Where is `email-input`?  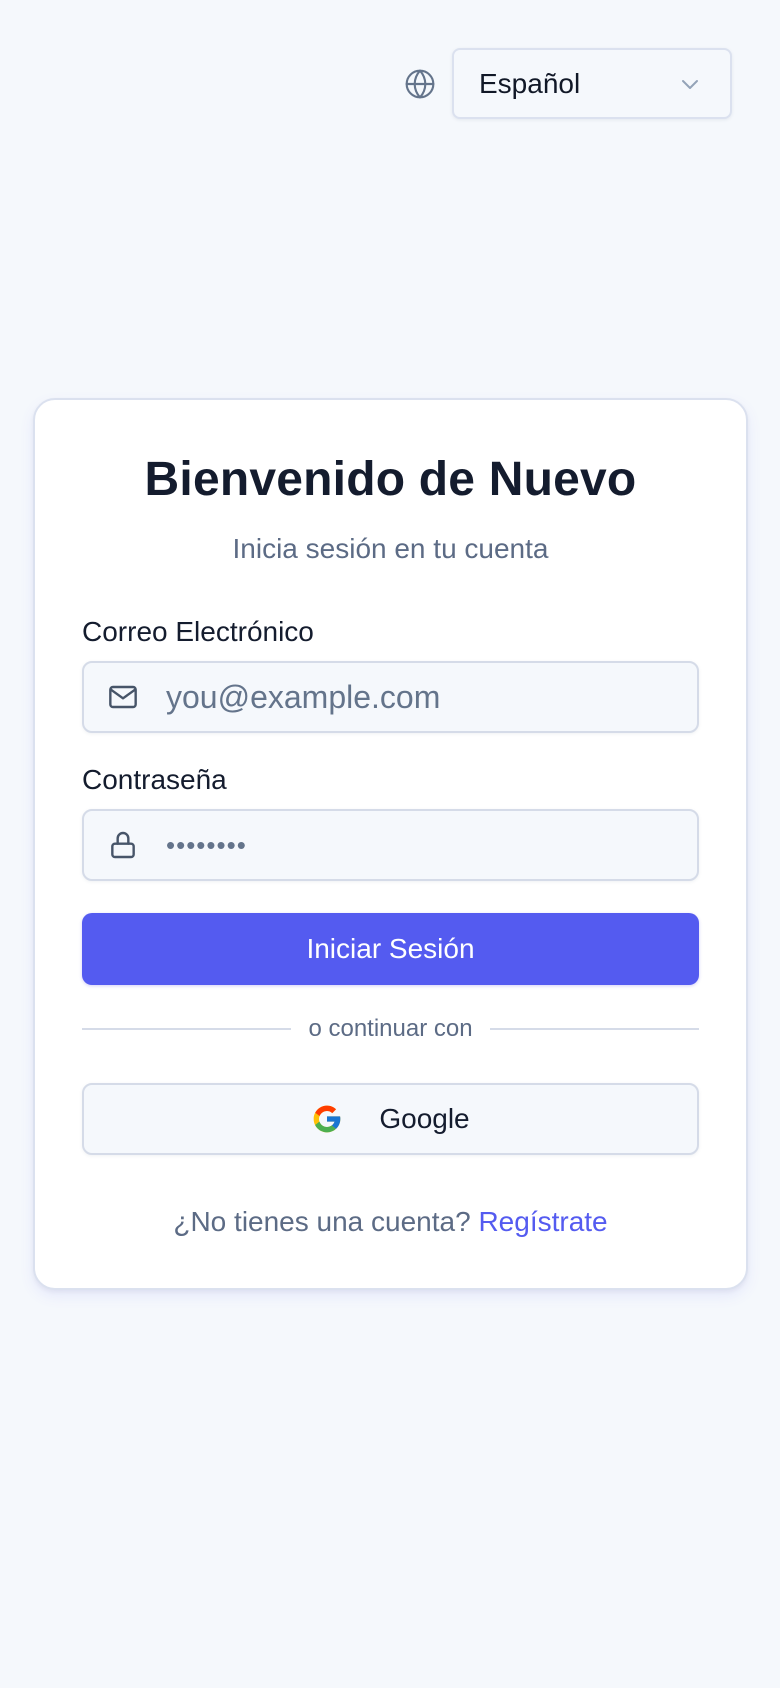 email-input is located at coordinates (431, 697).